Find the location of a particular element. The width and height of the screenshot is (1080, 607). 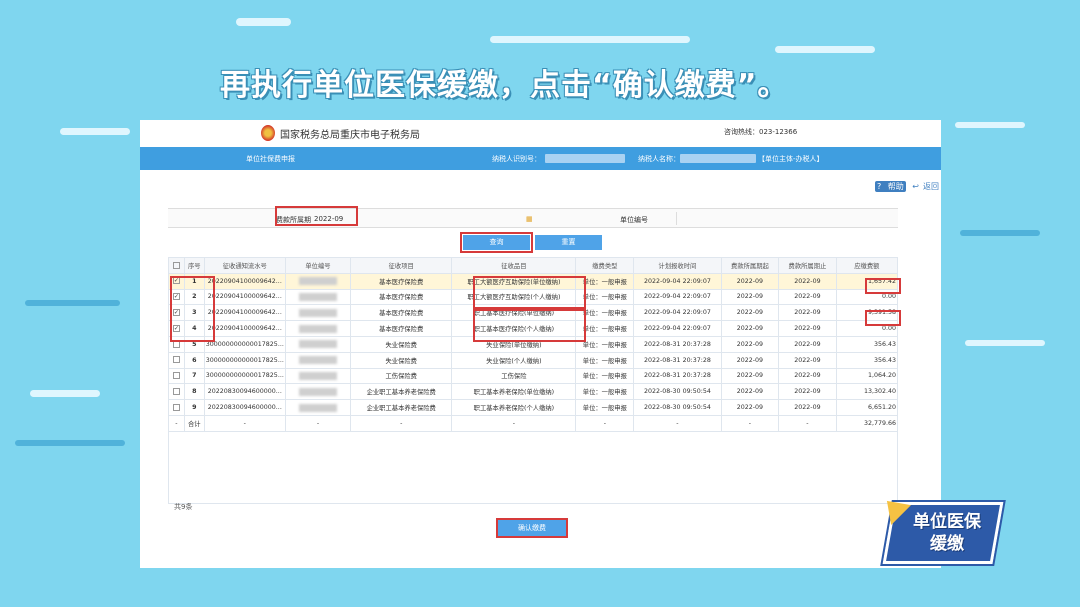

row-amount: 1,064.20 is located at coordinates (867, 376).